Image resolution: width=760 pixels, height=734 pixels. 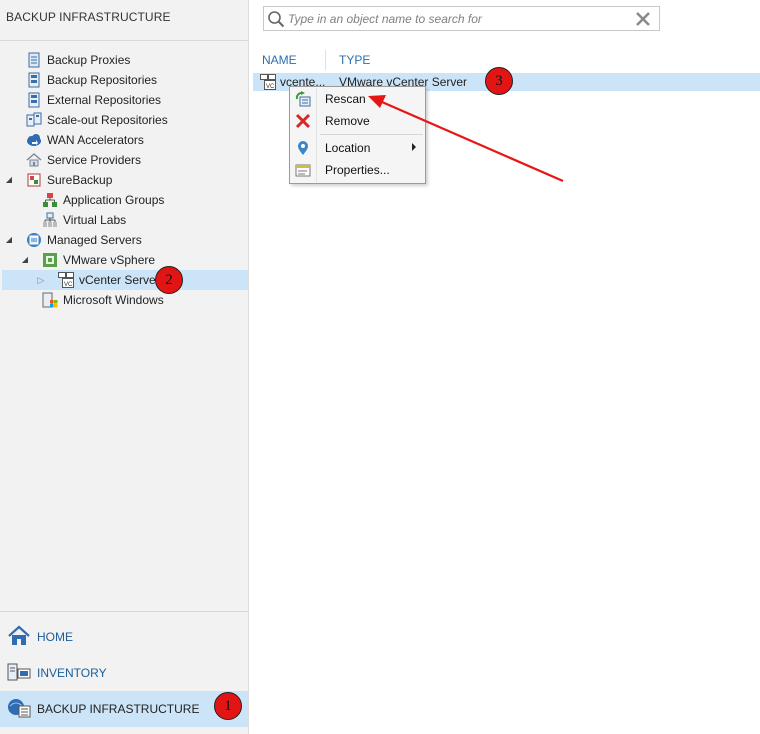 What do you see at coordinates (169, 280) in the screenshot?
I see `callout-2: 2` at bounding box center [169, 280].